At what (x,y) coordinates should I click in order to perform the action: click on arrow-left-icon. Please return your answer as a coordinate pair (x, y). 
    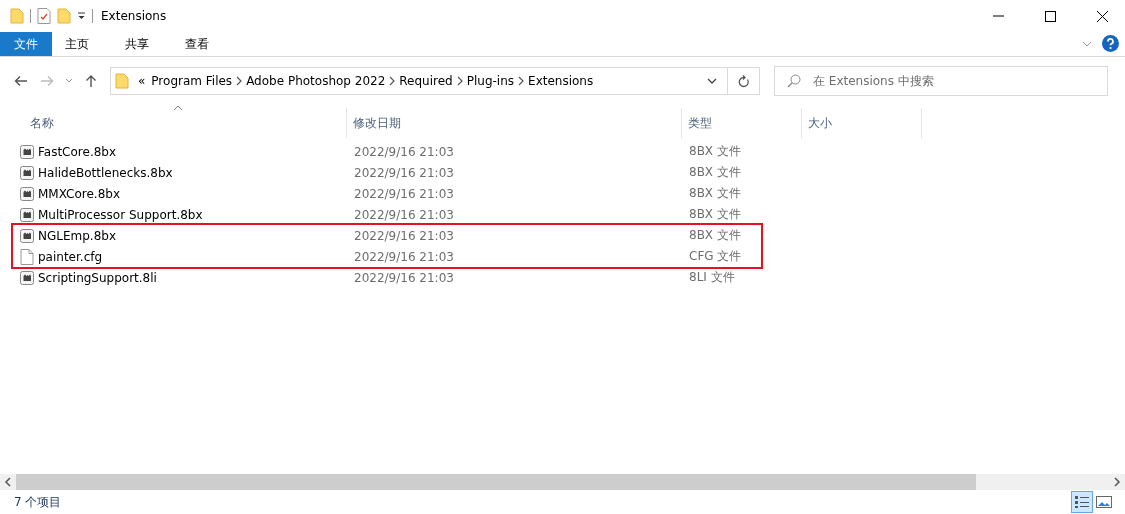
    Looking at the image, I should click on (21, 81).